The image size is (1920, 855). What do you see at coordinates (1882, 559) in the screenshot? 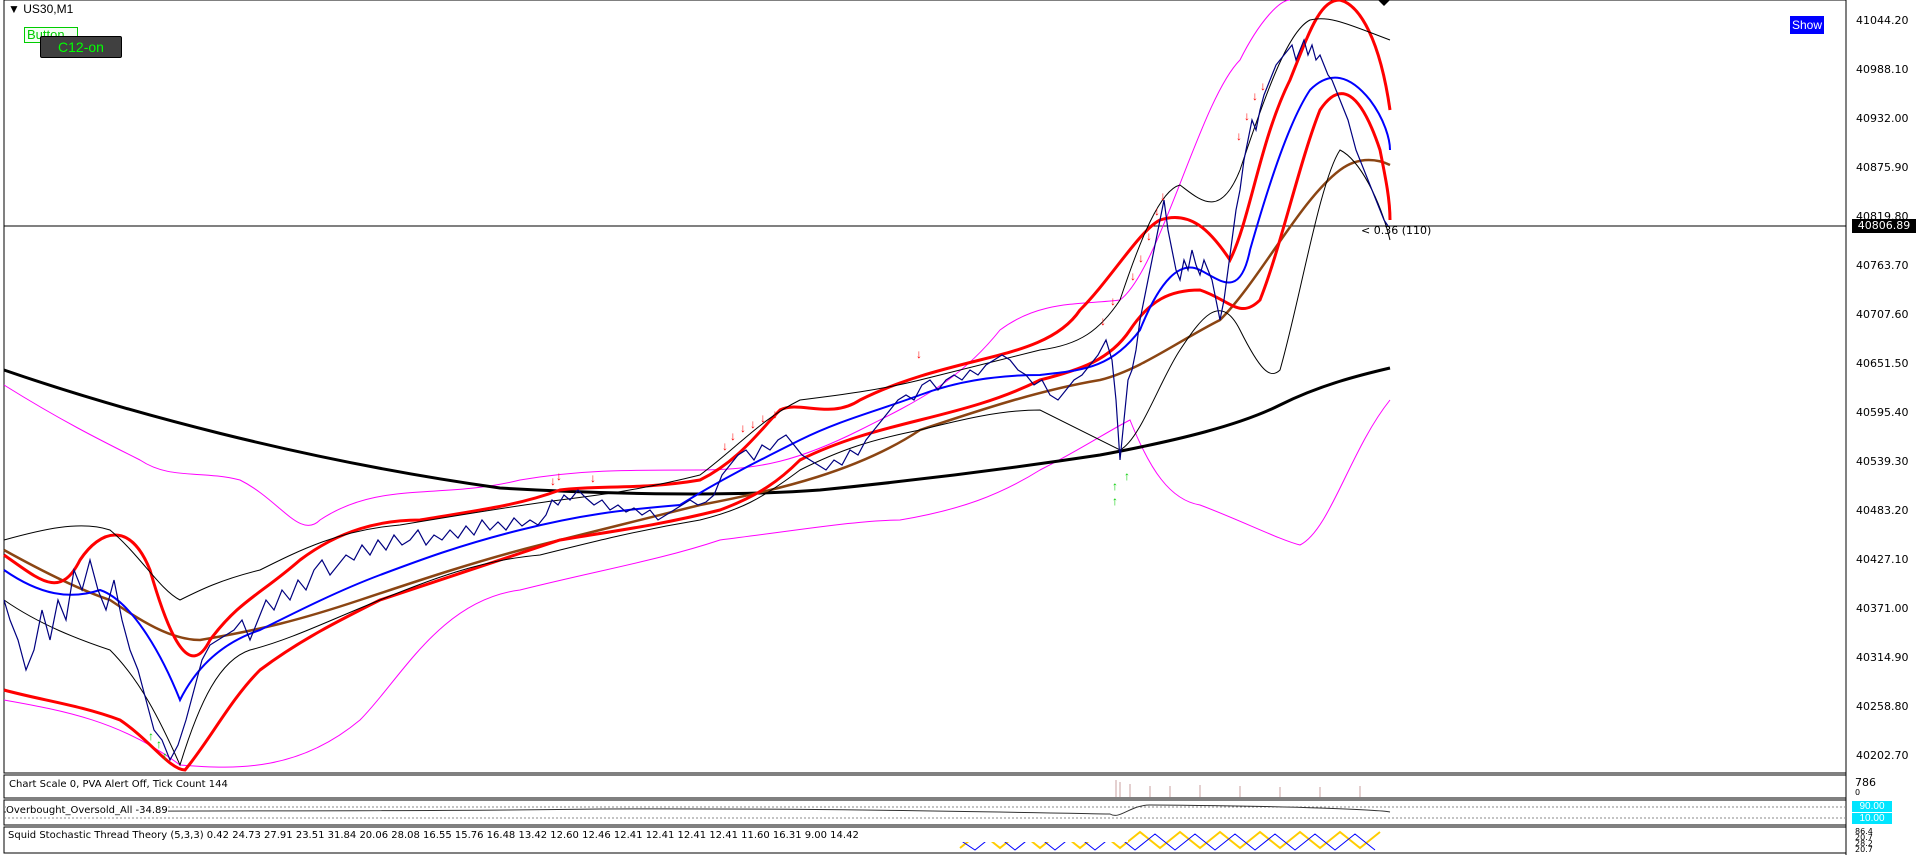
I see `price-tick-label: 40427.10` at bounding box center [1882, 559].